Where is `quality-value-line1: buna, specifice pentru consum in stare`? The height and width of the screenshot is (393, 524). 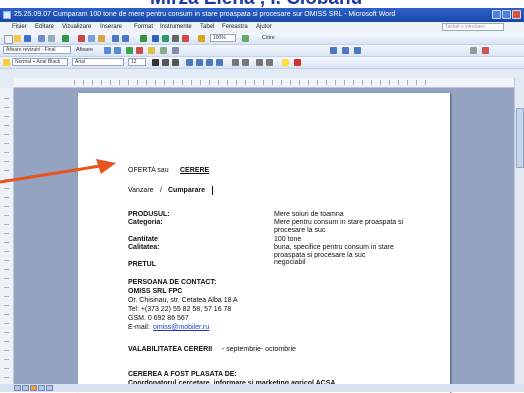
quality-value-line1: buna, specifice pentru consum in stare is located at coordinates (334, 247).